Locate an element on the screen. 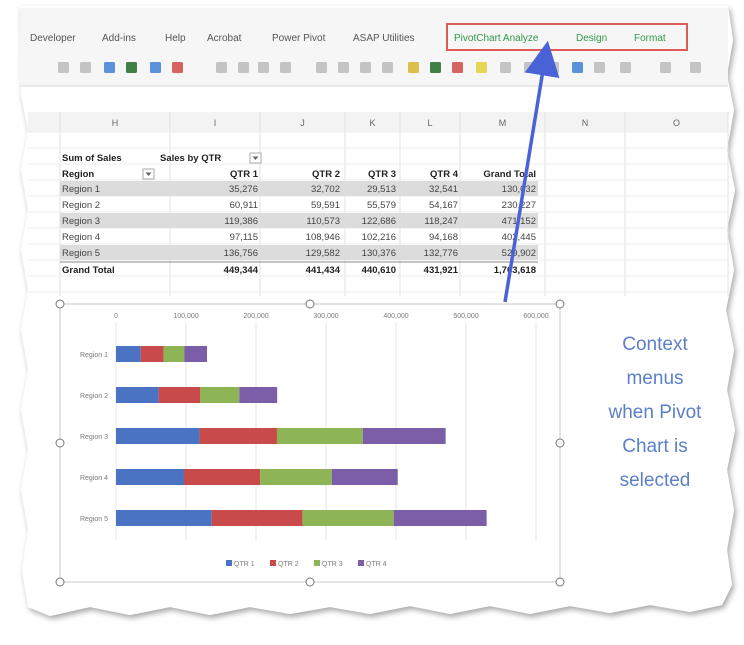 The image size is (744, 645). context-tab: PivotChart Analyze is located at coordinates (496, 38).